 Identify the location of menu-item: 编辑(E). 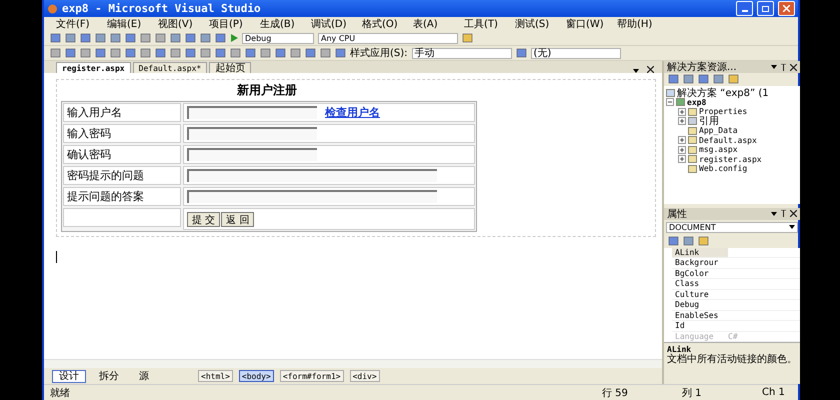
(132, 24).